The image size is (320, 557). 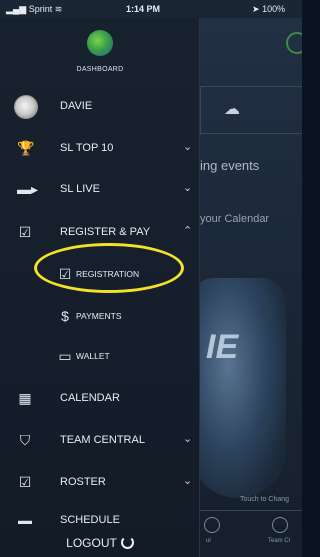 I want to click on status-bar: ▂▄▆ Sprint ≋ 1:14 PM ➤ 100%, so click(x=151, y=9).